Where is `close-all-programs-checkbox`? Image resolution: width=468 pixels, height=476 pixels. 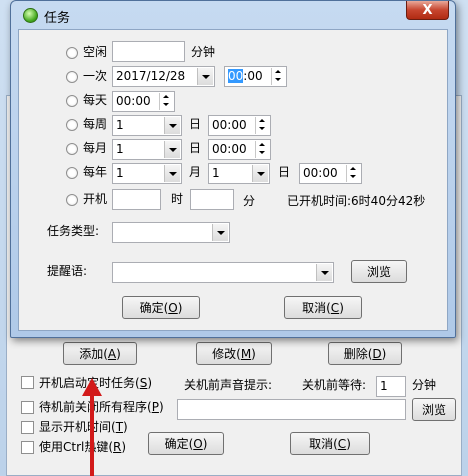 close-all-programs-checkbox is located at coordinates (27, 407).